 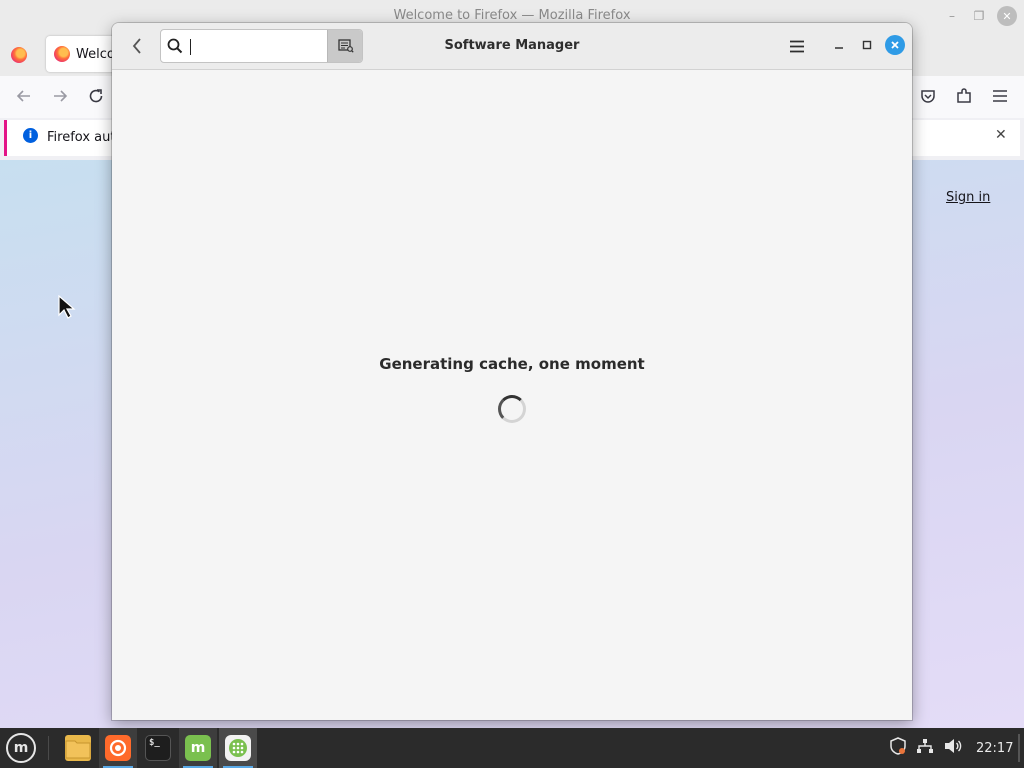 I want to click on maximize-button, so click(x=867, y=45).